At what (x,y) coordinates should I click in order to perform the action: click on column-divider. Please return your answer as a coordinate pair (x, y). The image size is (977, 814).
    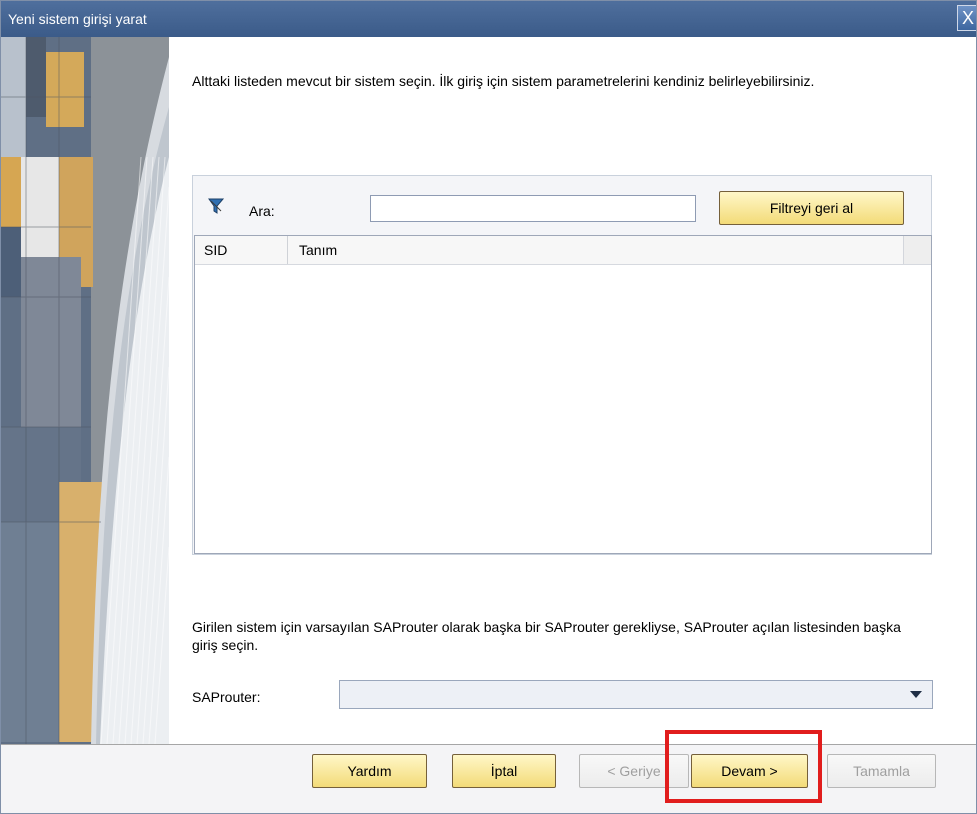
    Looking at the image, I should click on (287, 250).